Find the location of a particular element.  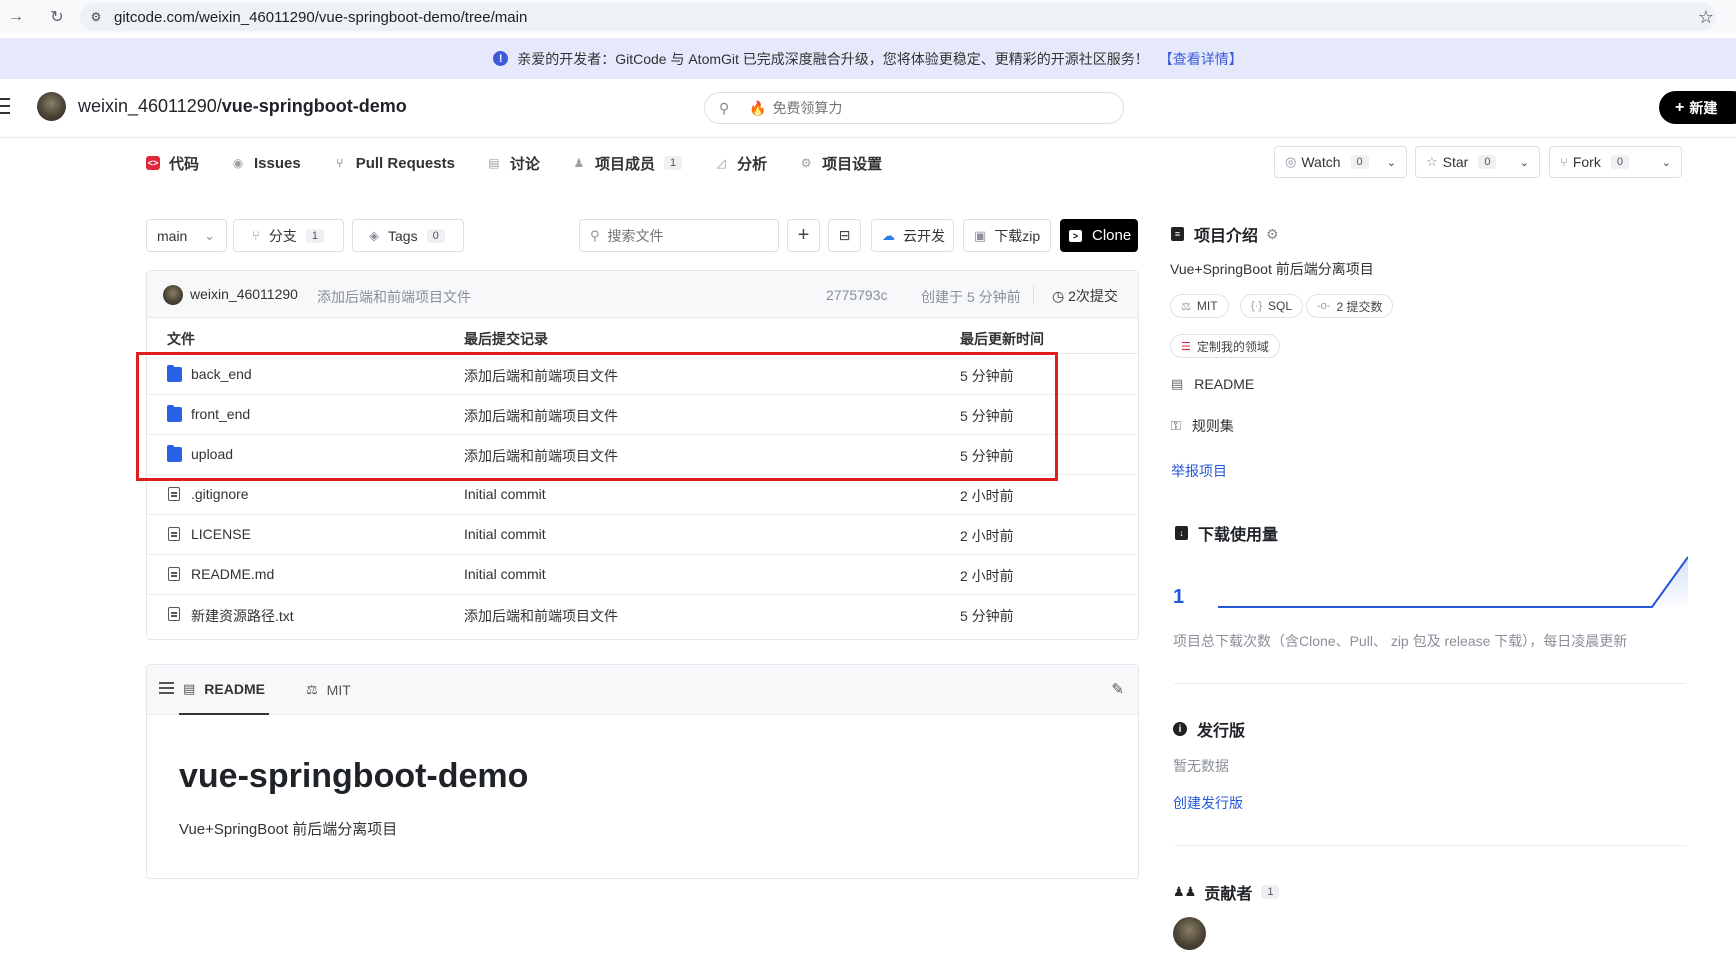

ruler-icon: ⚿ is located at coordinates (1176, 425).